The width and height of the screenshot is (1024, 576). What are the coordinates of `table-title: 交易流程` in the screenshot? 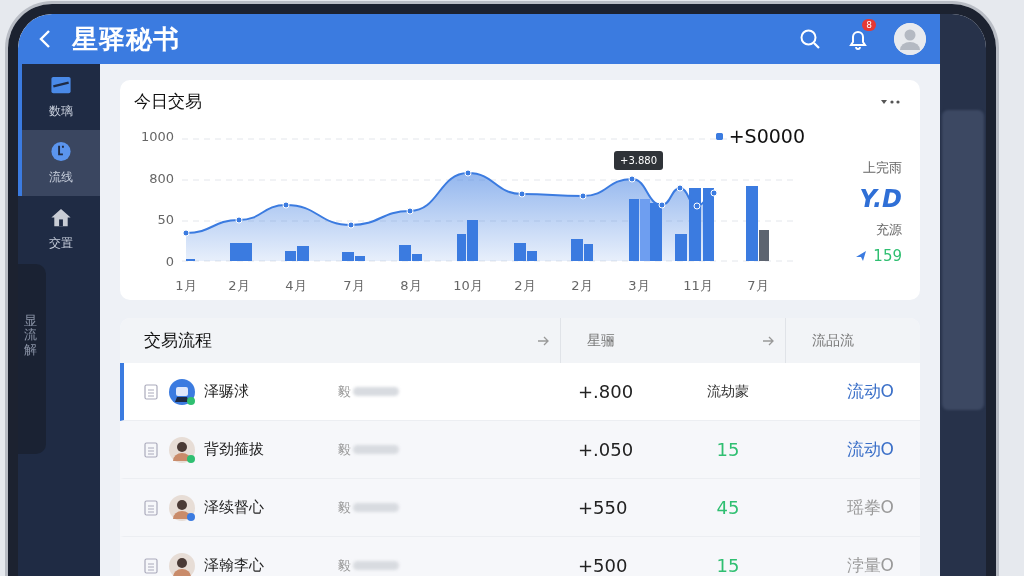 It's located at (178, 340).